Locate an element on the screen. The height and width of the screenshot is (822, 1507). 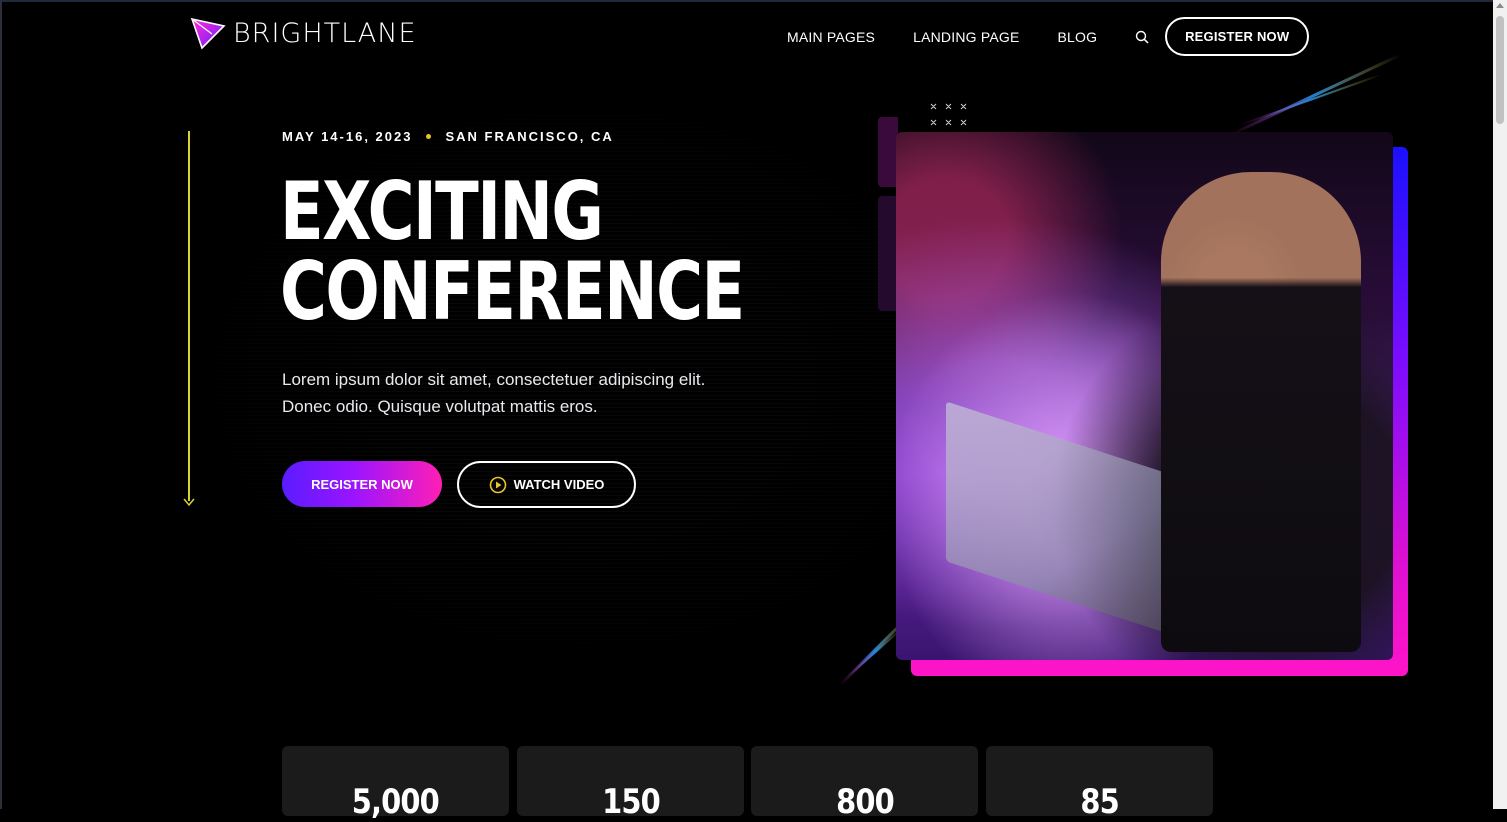
event-meta: MAY 14-16, 2023 SAN FRANCISCO, CA is located at coordinates (448, 136).